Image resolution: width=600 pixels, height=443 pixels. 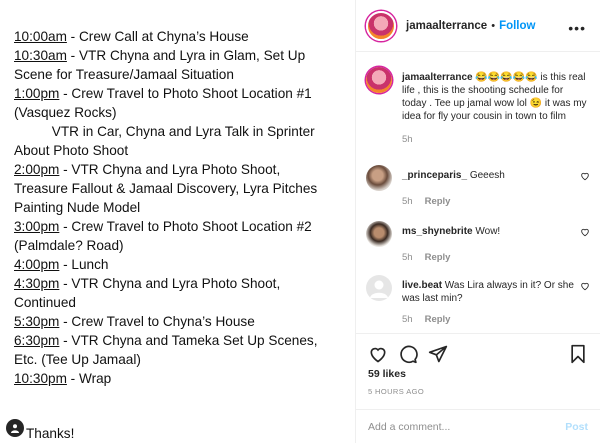 I want to click on list-item: _princeparis_ Geeesh 5h Reply, so click(x=478, y=186).